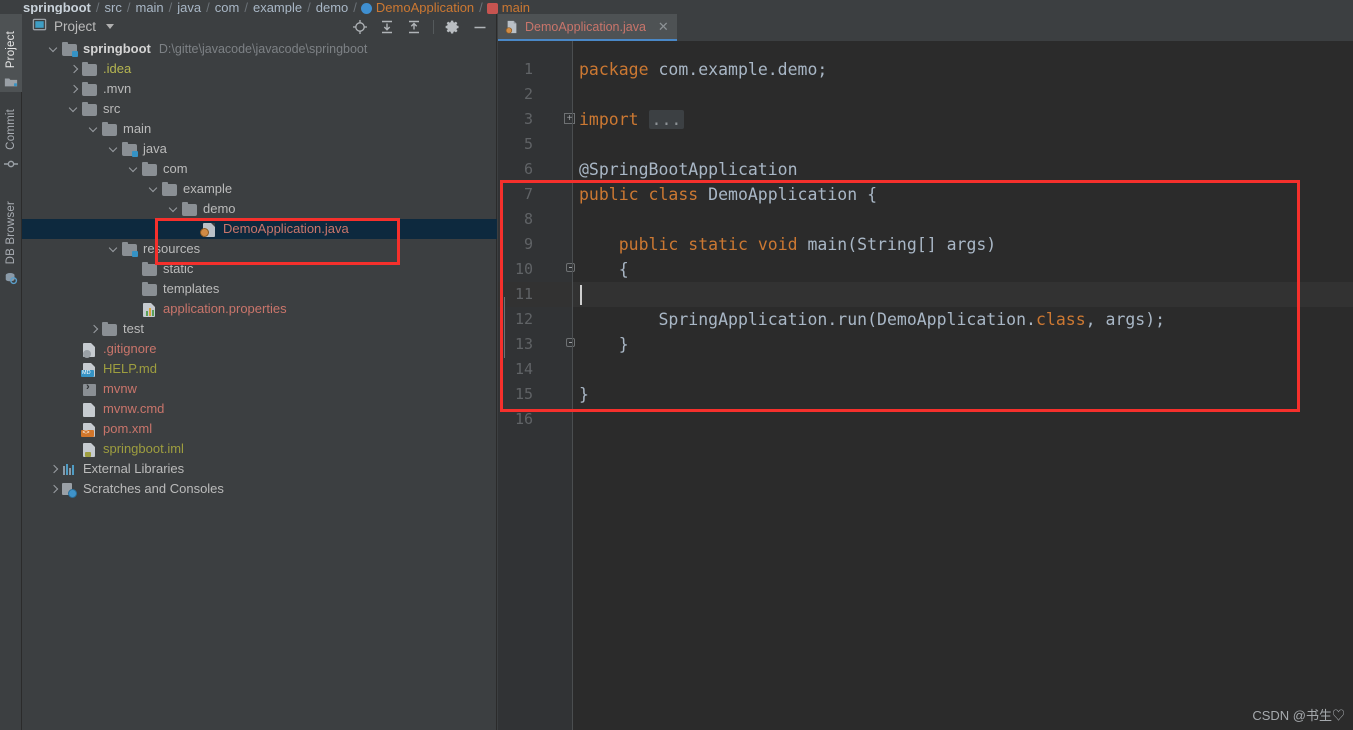 The height and width of the screenshot is (730, 1353). Describe the element at coordinates (259, 169) in the screenshot. I see `tree-row: com` at that location.